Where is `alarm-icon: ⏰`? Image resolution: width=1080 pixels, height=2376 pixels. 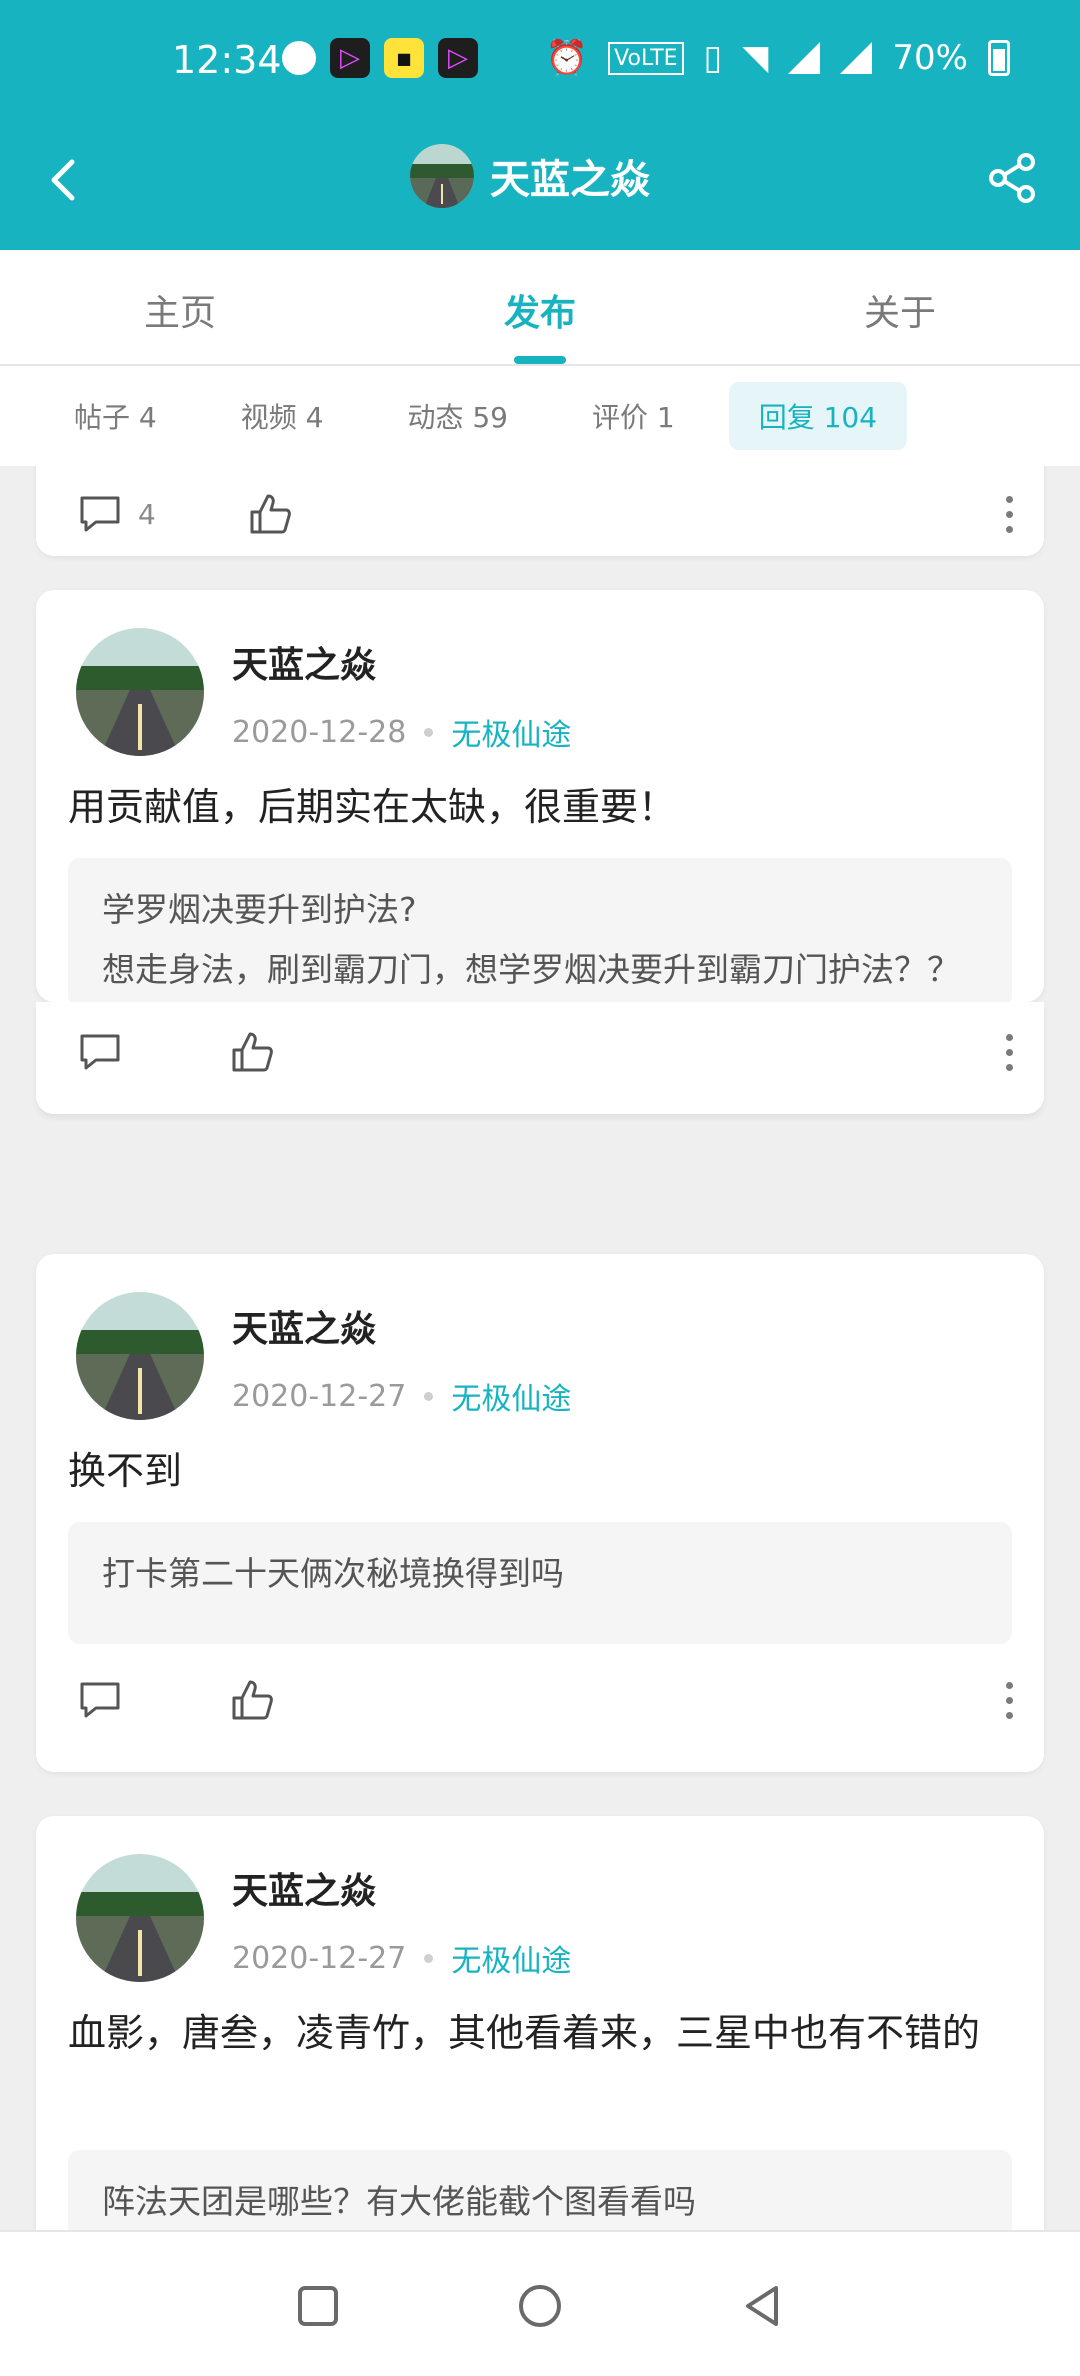
alarm-icon: ⏰ is located at coordinates (567, 58).